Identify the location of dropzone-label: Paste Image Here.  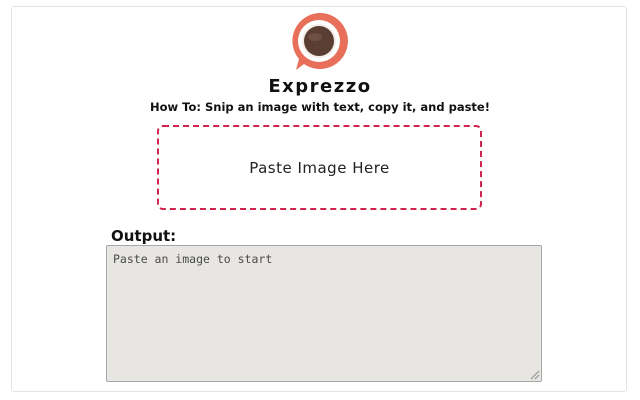
(319, 167).